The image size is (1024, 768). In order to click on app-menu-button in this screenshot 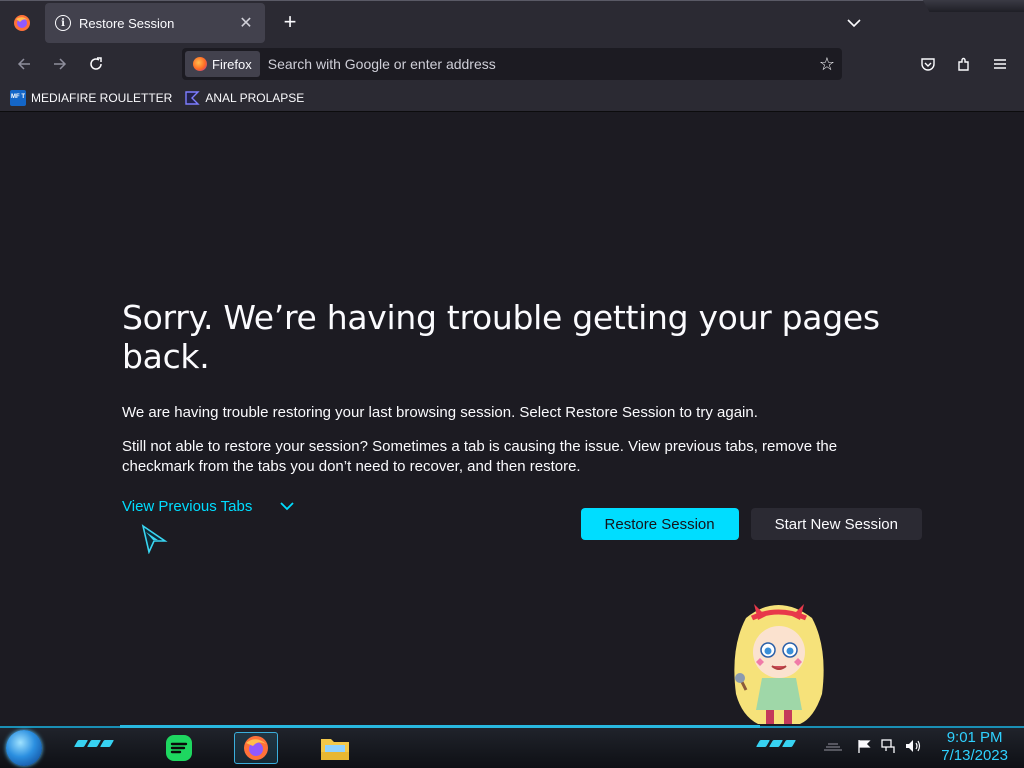, I will do `click(1000, 64)`.